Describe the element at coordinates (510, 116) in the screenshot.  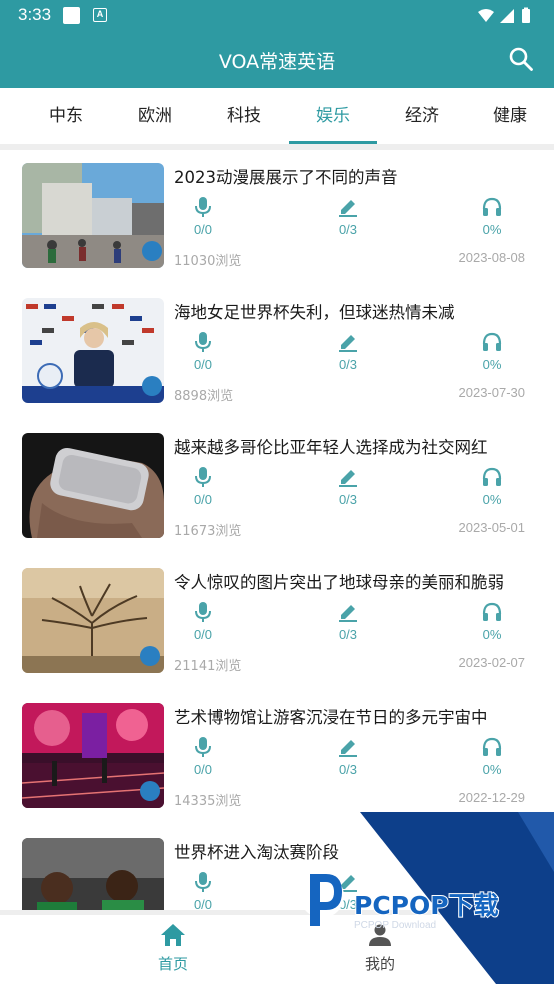
I see `tab-health: 健康` at that location.